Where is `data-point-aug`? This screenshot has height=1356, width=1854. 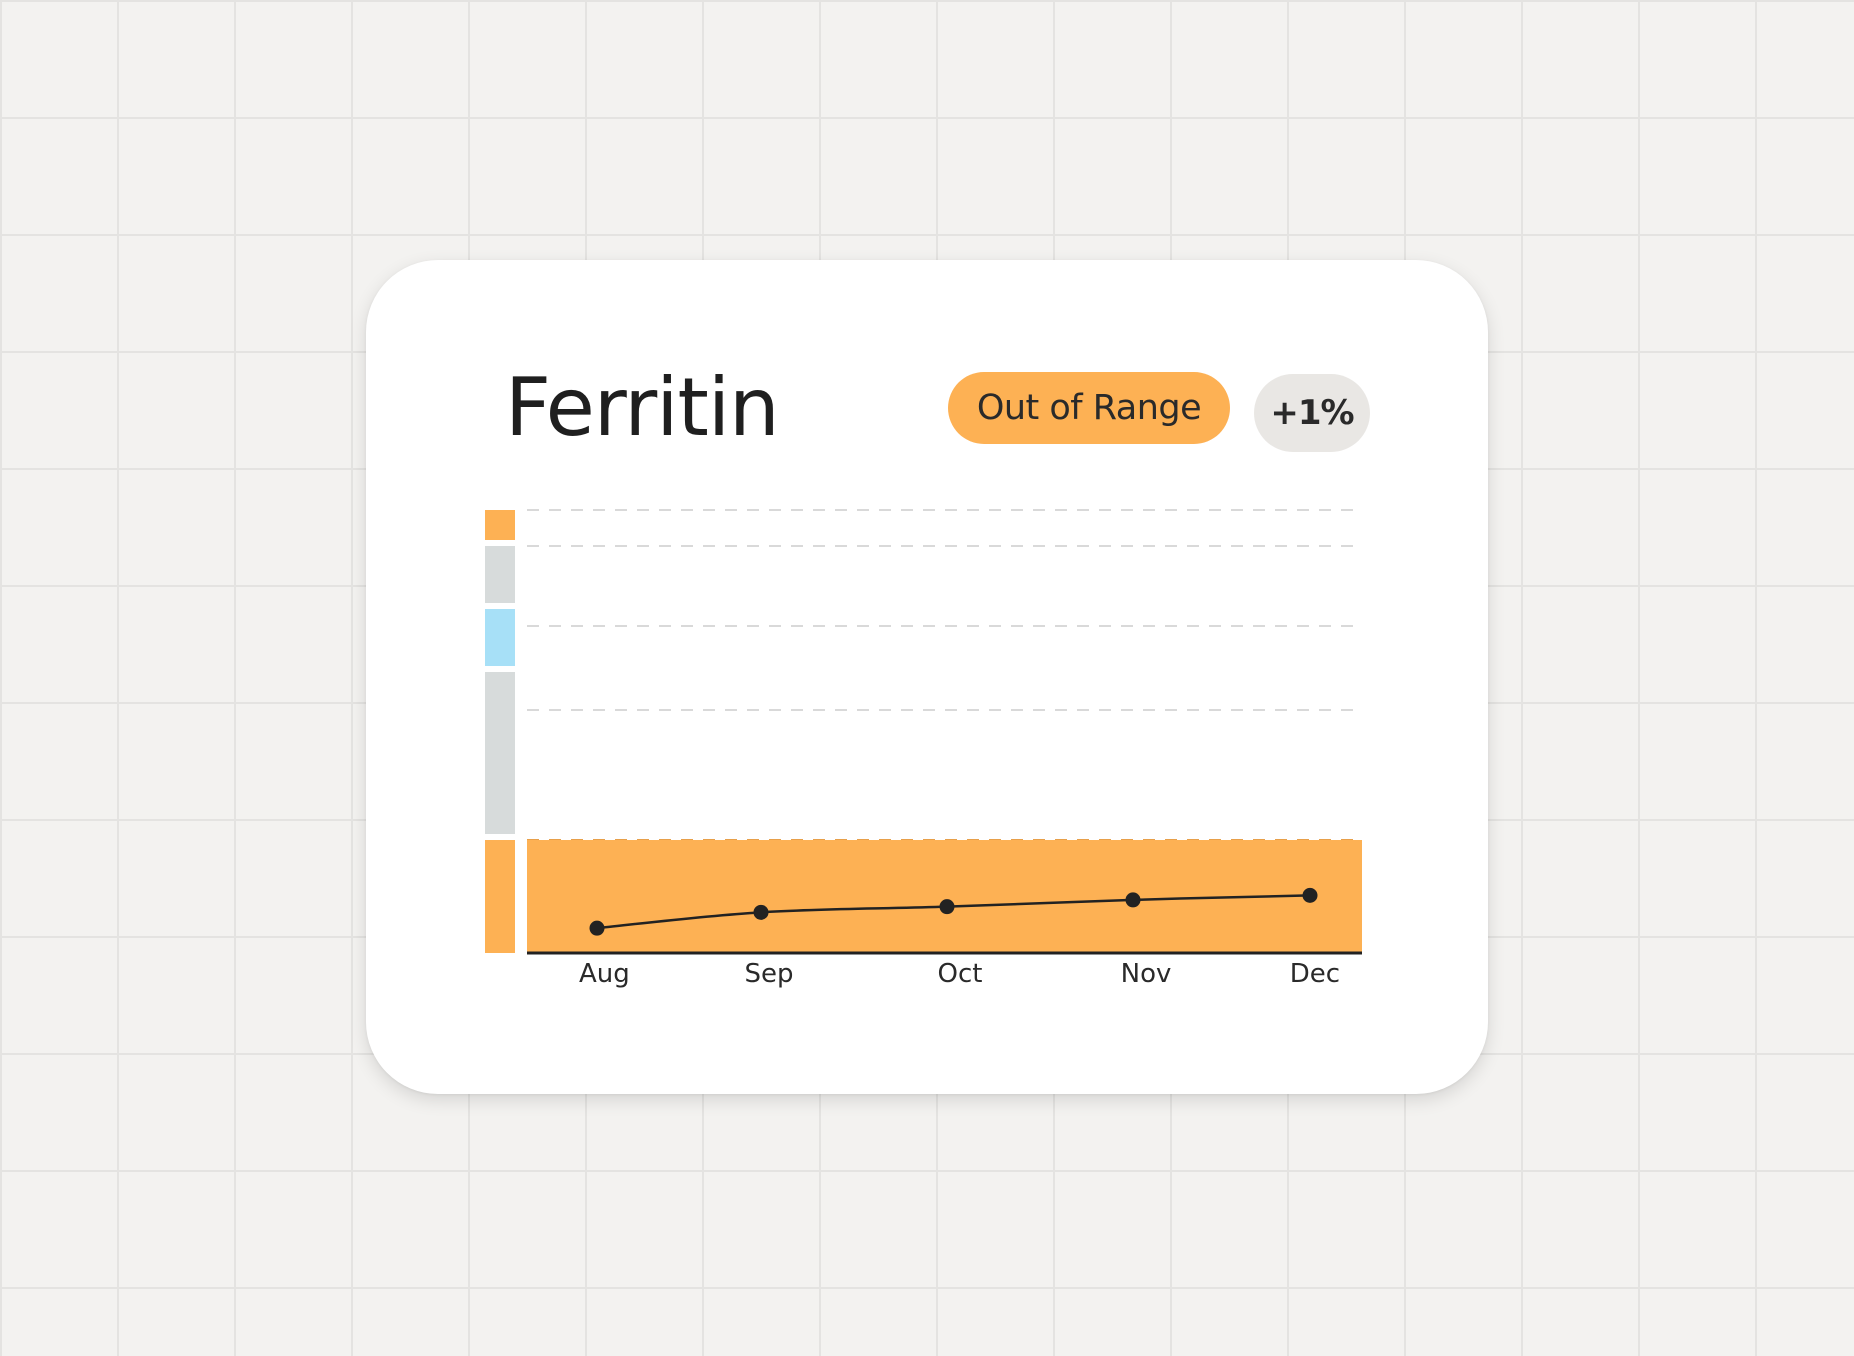
data-point-aug is located at coordinates (597, 928).